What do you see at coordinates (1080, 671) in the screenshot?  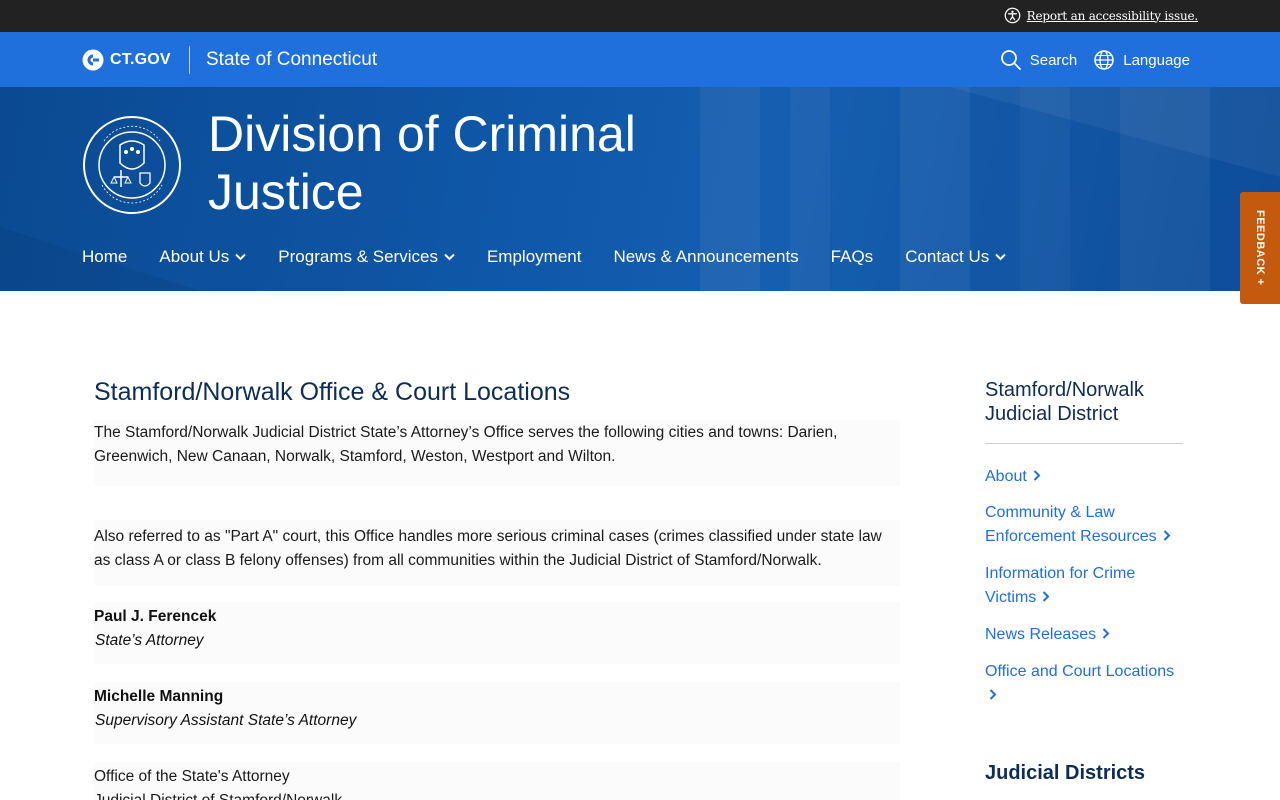 I see `sidebar-link-label: Office and Court Locations` at bounding box center [1080, 671].